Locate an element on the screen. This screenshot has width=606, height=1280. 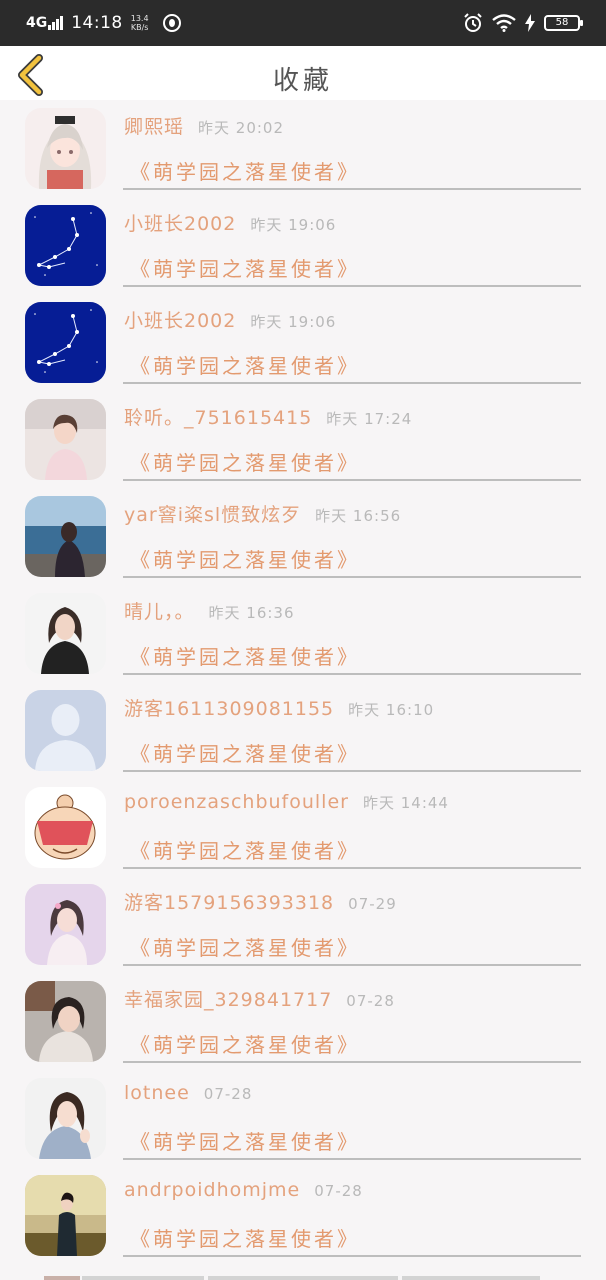
pink-girl-avatar is located at coordinates (65, 924).